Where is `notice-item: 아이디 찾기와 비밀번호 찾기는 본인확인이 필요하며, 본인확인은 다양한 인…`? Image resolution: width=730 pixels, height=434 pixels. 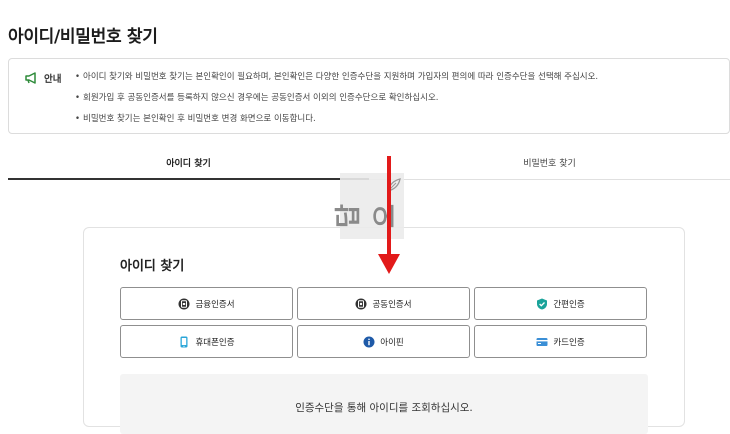
notice-item: 아이디 찾기와 비밀번호 찾기는 본인확인이 필요하며, 본인확인은 다양한 인… is located at coordinates (336, 77).